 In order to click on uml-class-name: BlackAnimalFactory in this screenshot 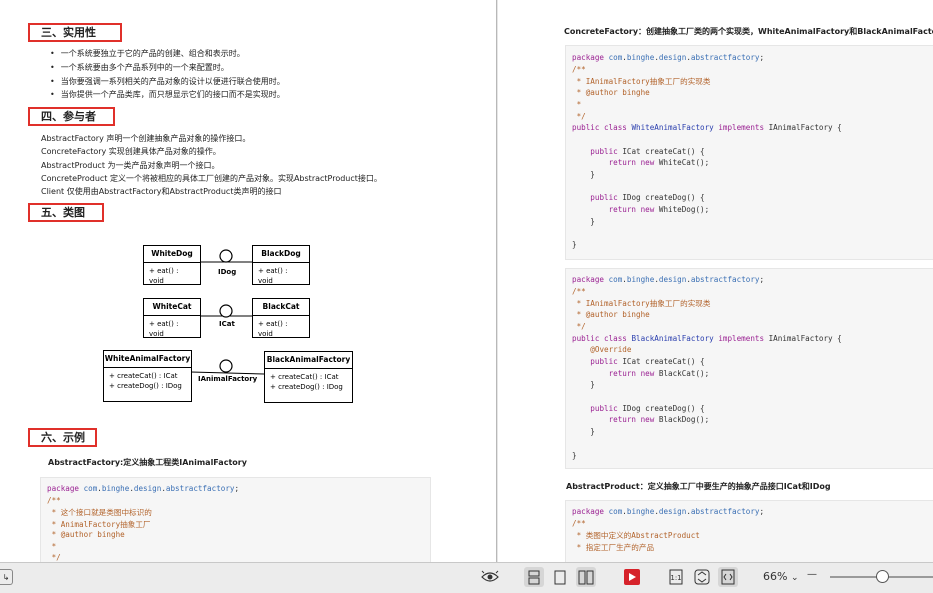, I will do `click(308, 360)`.